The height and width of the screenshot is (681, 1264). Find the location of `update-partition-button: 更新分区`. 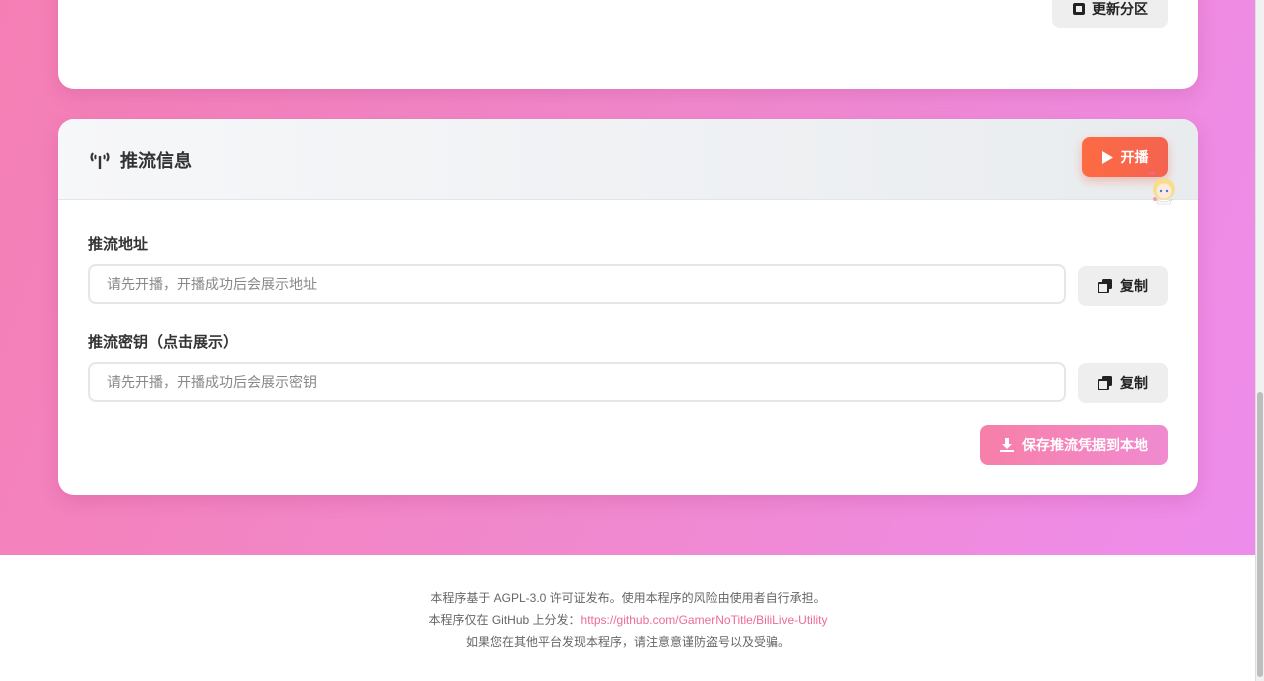

update-partition-button: 更新分区 is located at coordinates (1110, 14).